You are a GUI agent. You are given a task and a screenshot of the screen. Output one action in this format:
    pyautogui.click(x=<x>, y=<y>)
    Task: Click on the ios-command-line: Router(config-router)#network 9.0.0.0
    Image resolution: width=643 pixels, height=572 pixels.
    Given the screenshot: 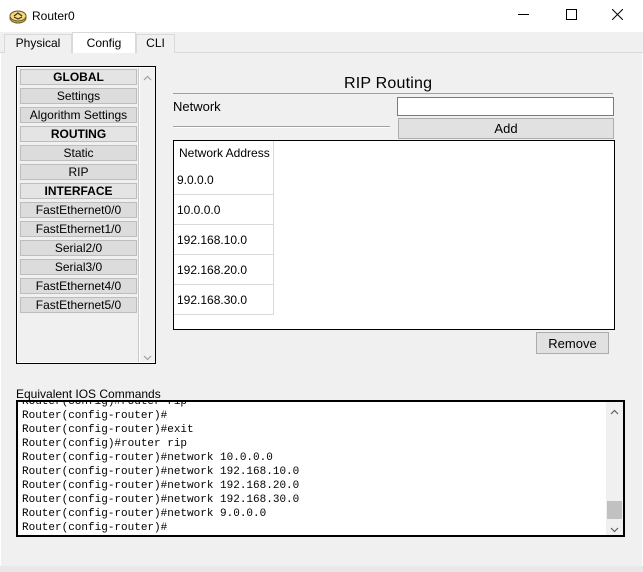 What is the action you would take?
    pyautogui.click(x=144, y=514)
    